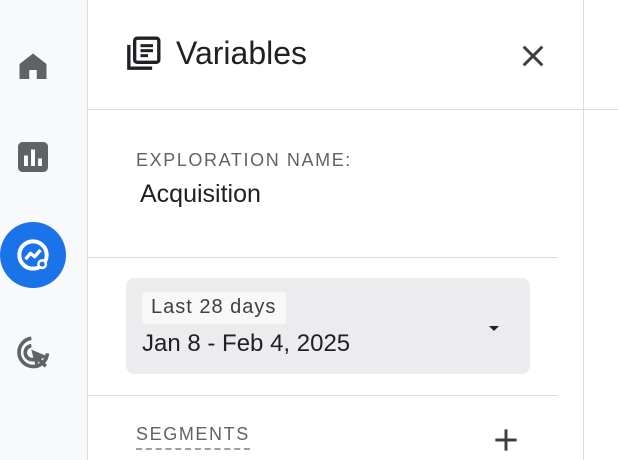  Describe the element at coordinates (600, 230) in the screenshot. I see `adjacent-panel-edge` at that location.